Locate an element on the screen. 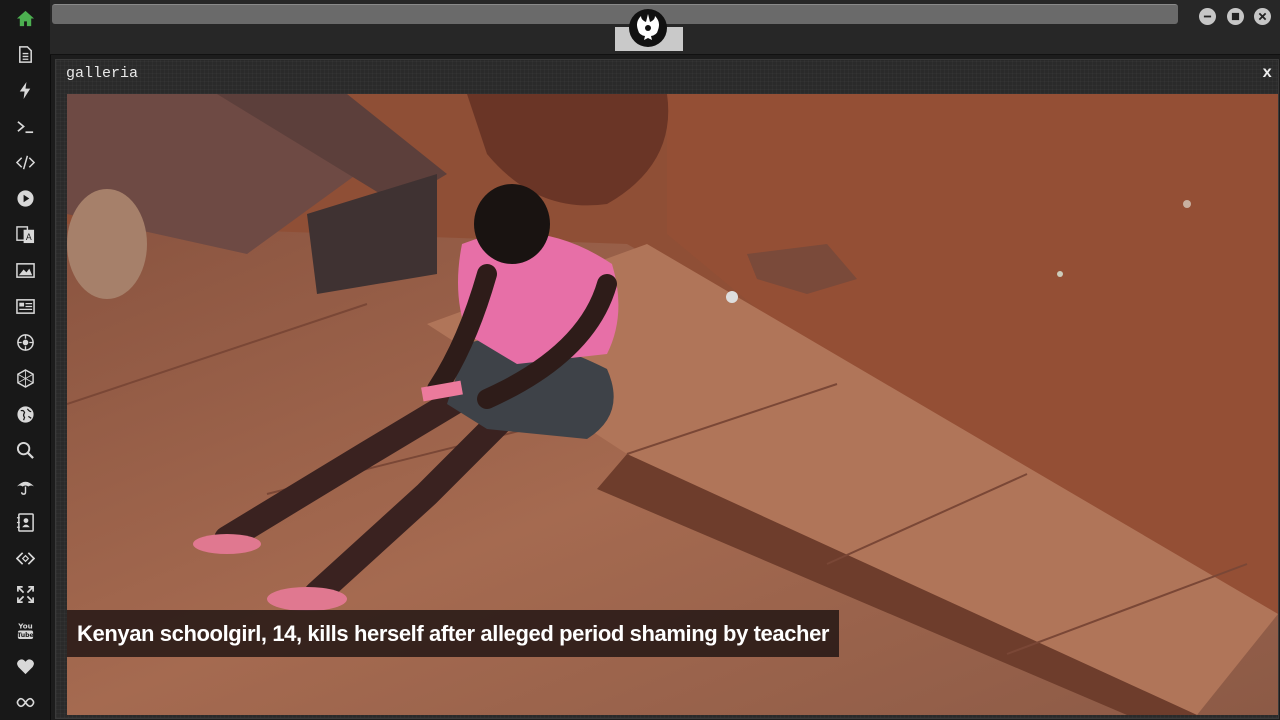  image-icon is located at coordinates (25, 270).